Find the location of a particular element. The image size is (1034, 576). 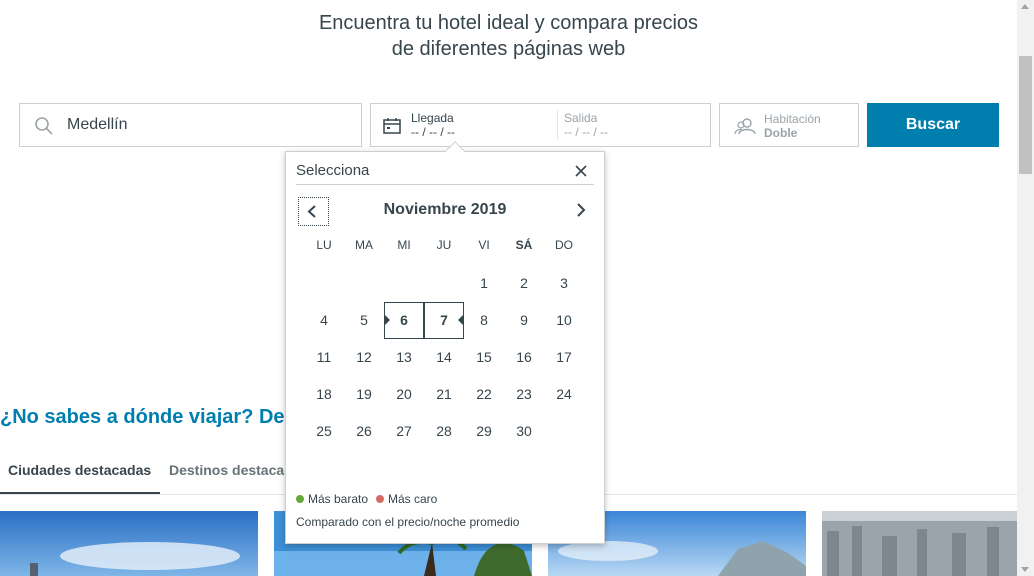

chevron-right-icon is located at coordinates (581, 210).